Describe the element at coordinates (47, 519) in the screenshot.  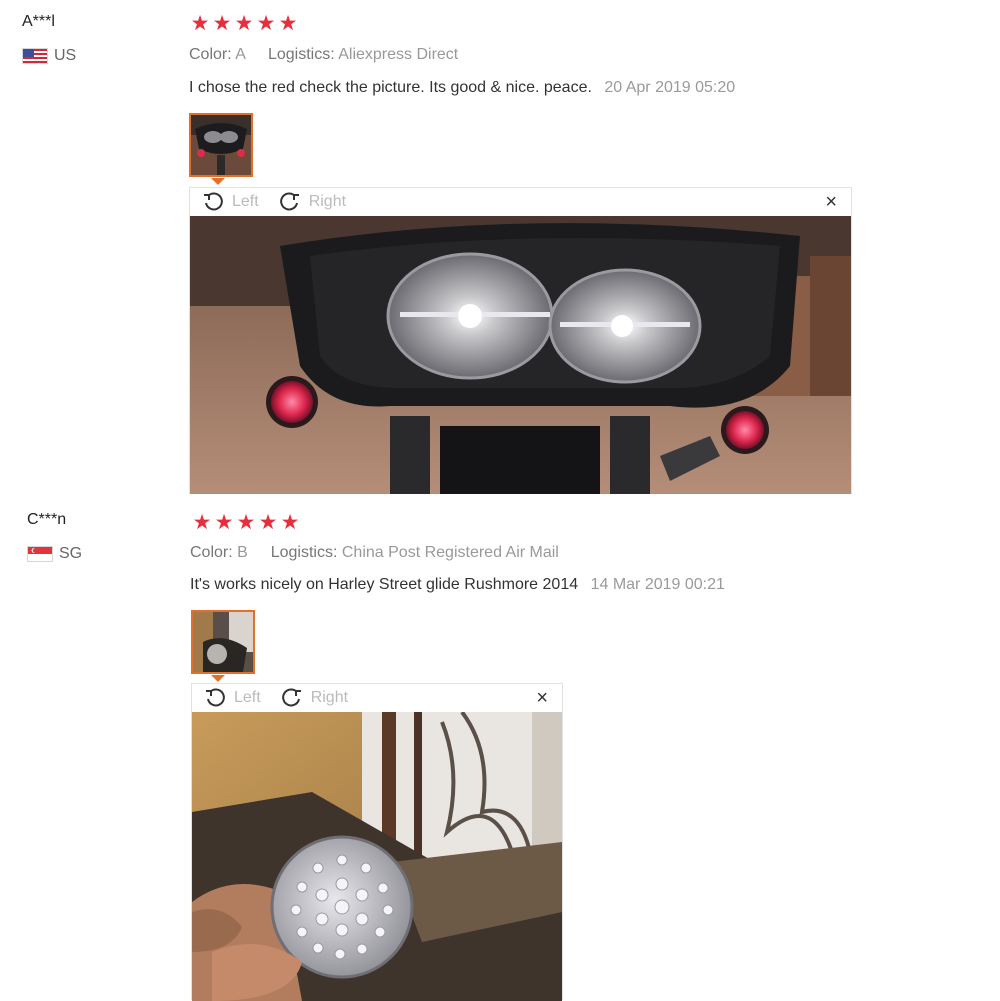
I see `reviewer-name: C***n` at that location.